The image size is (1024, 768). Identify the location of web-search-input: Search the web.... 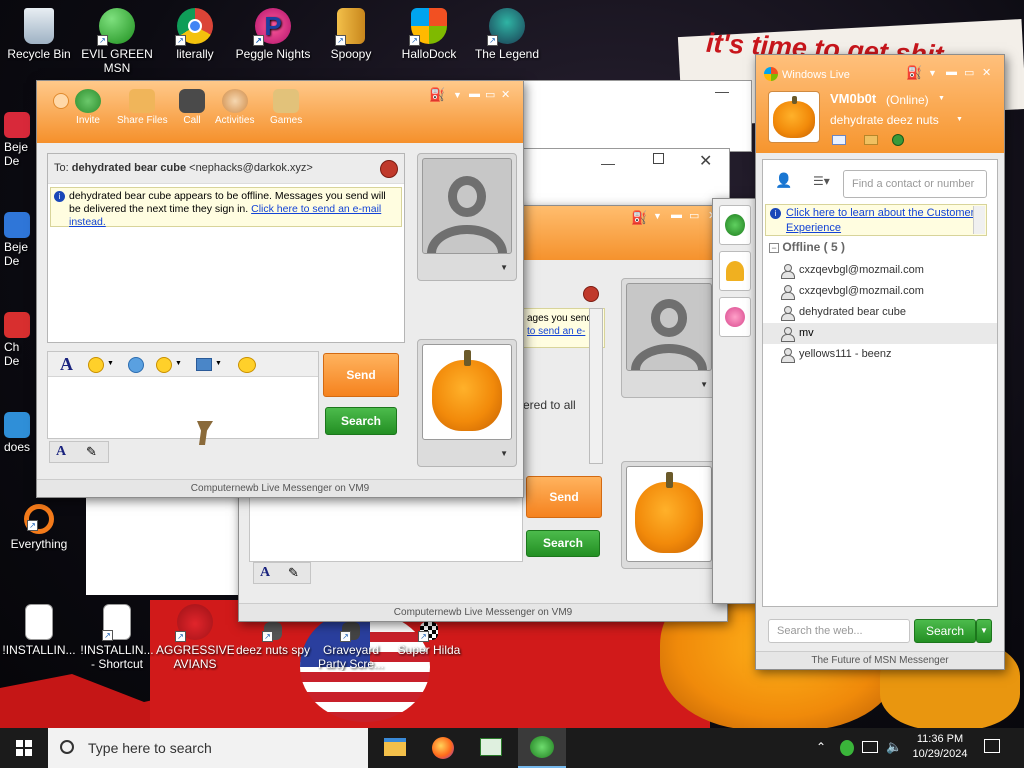
(839, 631).